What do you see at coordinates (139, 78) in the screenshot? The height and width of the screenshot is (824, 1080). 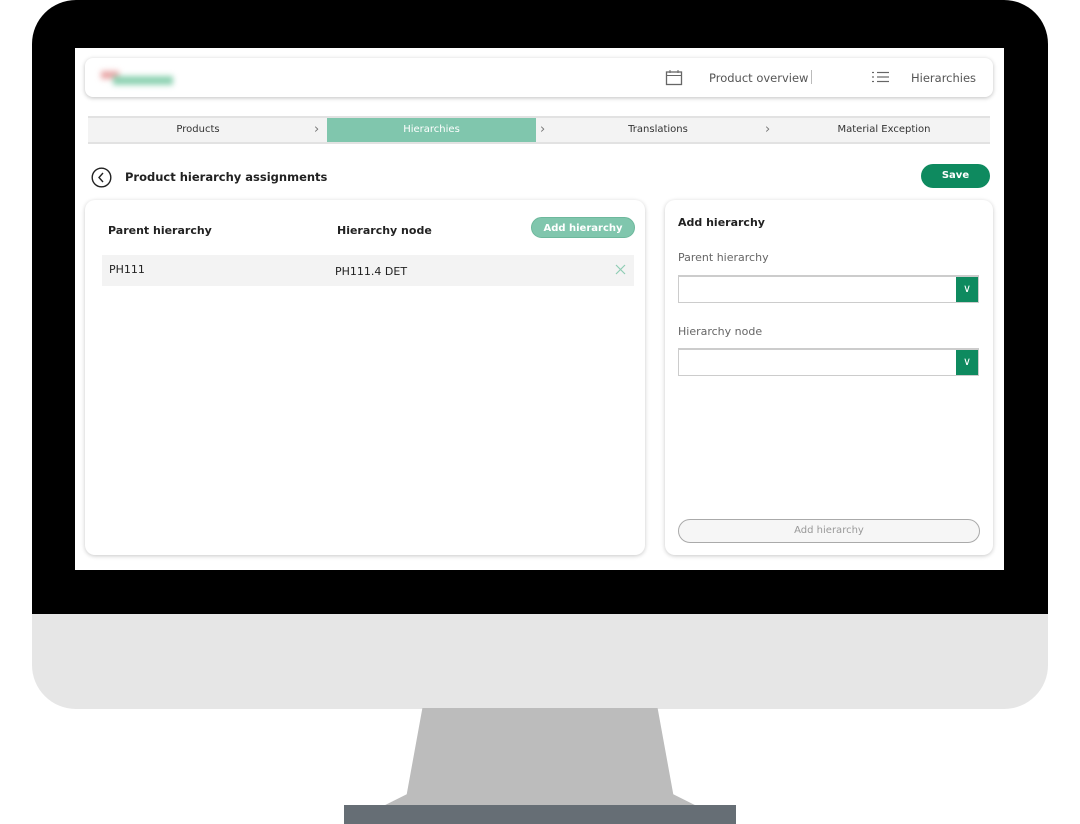 I see `company-logo` at bounding box center [139, 78].